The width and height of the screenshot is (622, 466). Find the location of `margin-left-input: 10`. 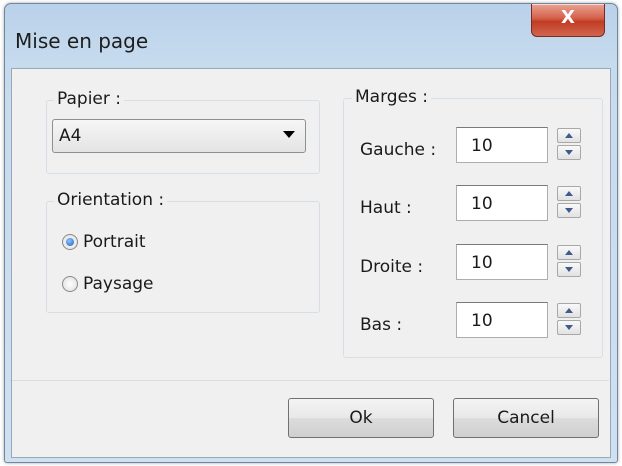

margin-left-input: 10 is located at coordinates (502, 145).